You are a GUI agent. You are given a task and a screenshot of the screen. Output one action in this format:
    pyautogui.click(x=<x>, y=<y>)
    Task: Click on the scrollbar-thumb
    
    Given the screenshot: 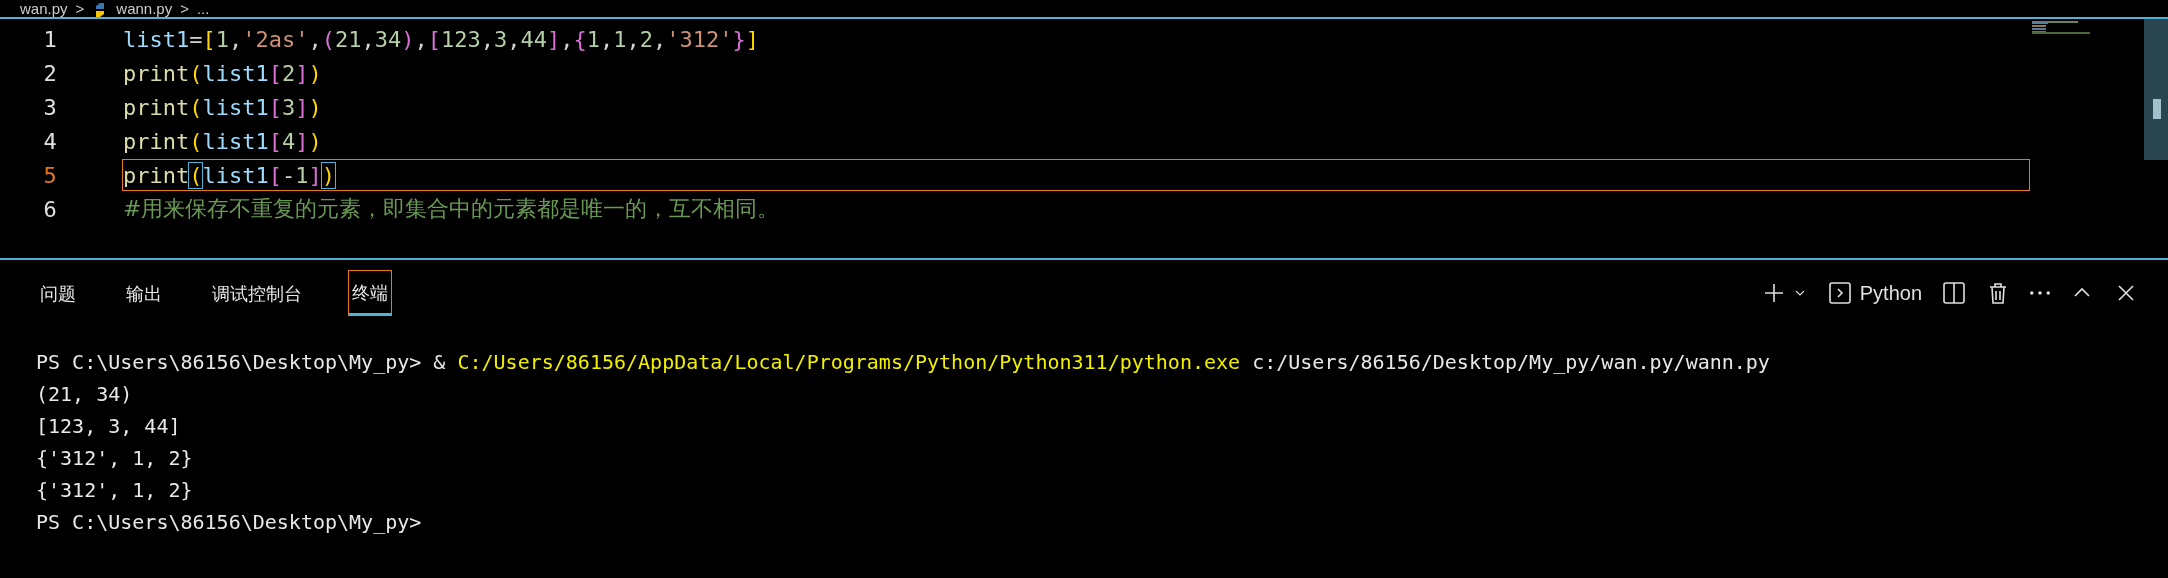 What is the action you would take?
    pyautogui.click(x=2157, y=109)
    